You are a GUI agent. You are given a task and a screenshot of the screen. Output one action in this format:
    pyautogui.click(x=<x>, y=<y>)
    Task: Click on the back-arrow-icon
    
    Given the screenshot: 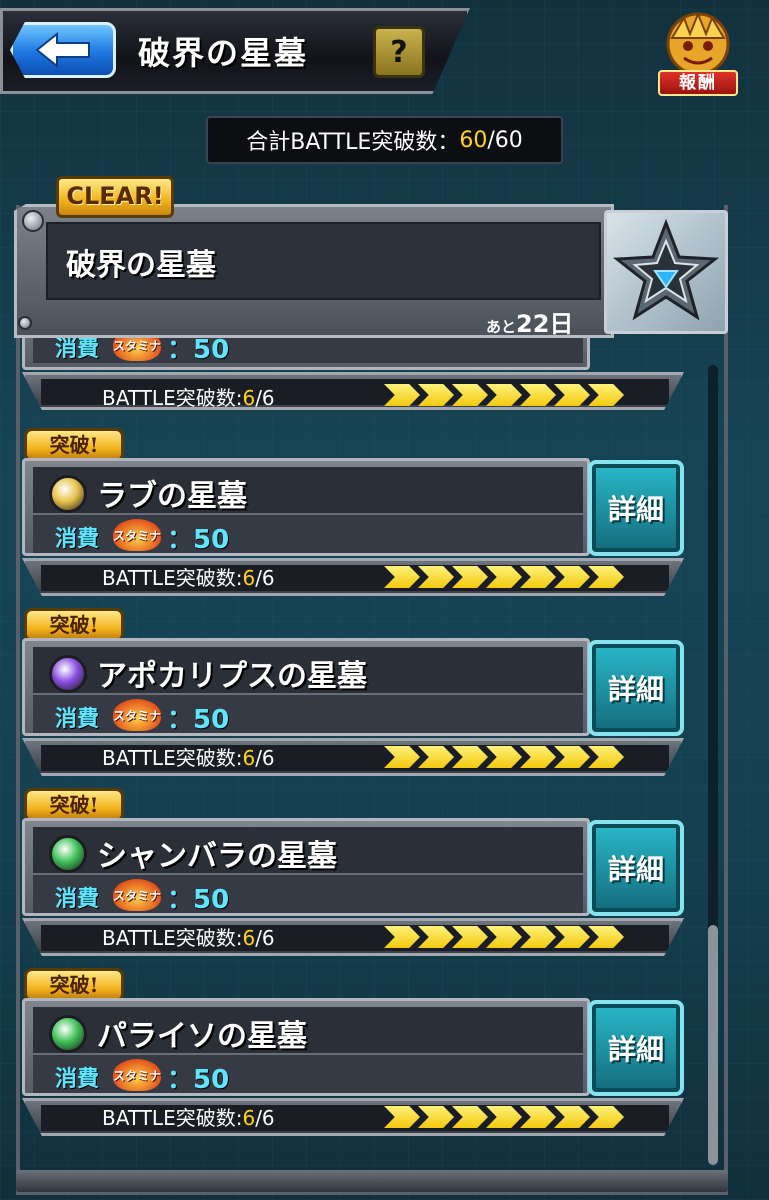 What is the action you would take?
    pyautogui.click(x=62, y=50)
    